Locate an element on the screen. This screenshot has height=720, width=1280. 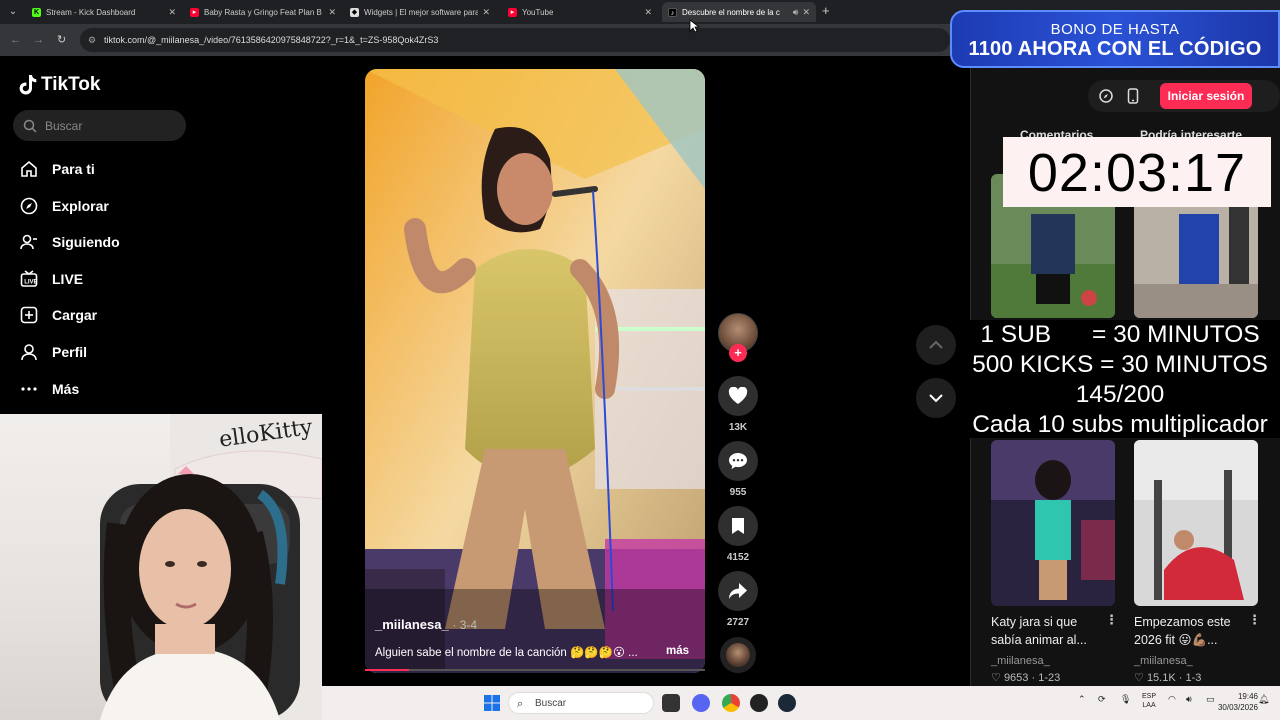
wifi-icon: ◠ is located at coordinates (1172, 699).